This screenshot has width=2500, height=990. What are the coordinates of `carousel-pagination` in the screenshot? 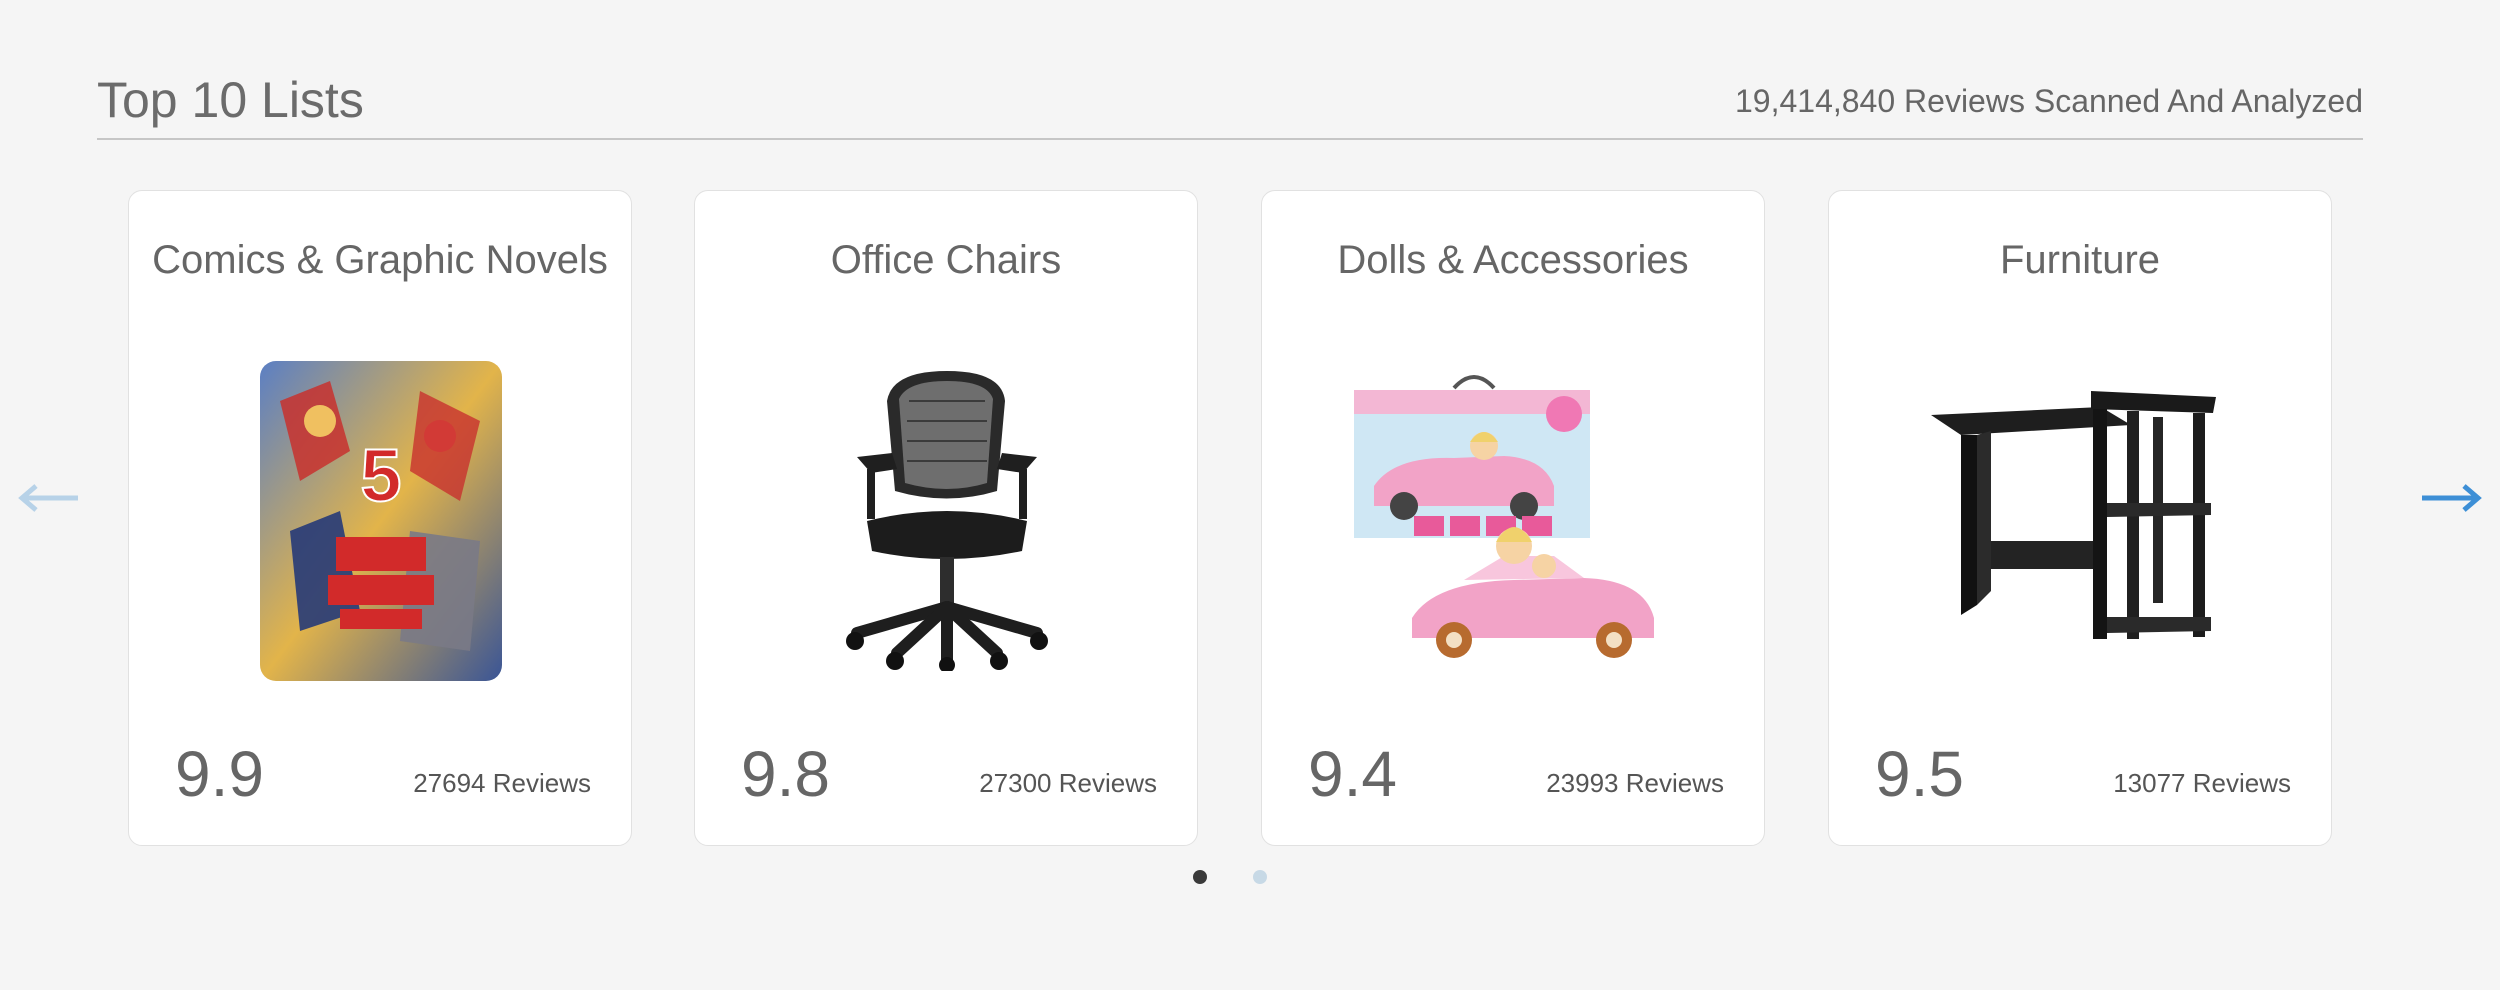 It's located at (1250, 880).